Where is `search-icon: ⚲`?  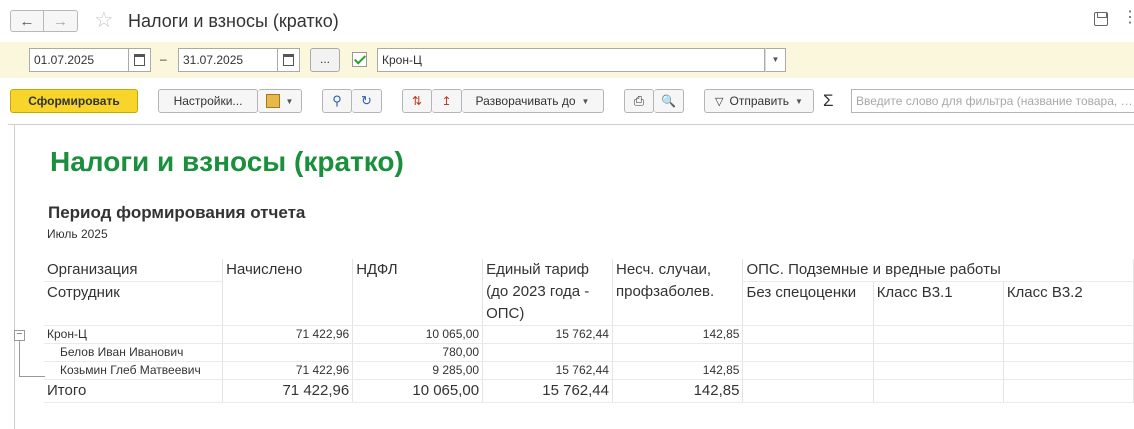 search-icon: ⚲ is located at coordinates (337, 100).